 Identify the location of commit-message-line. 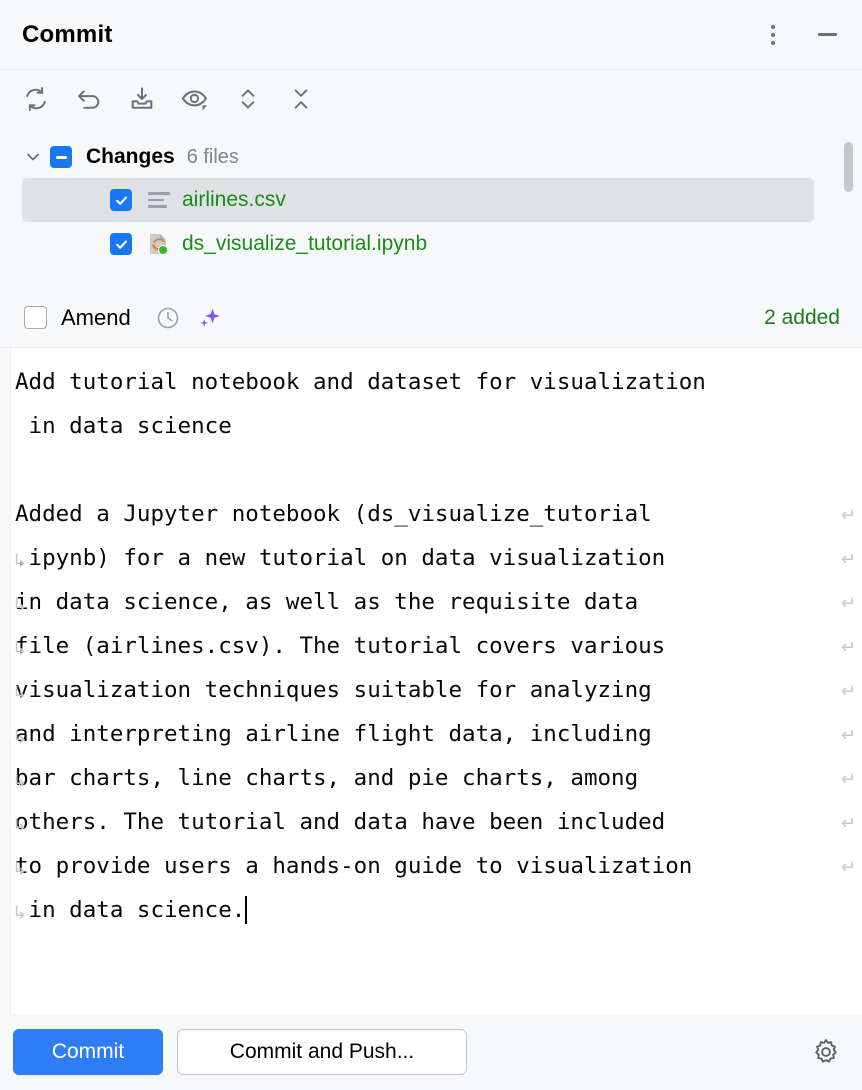
(436, 470).